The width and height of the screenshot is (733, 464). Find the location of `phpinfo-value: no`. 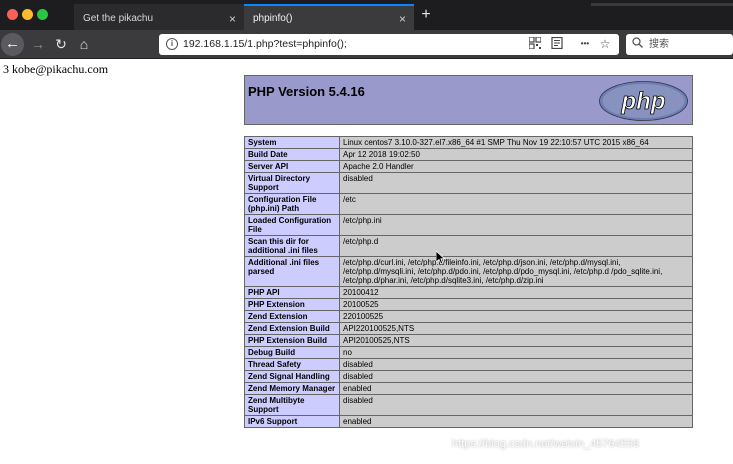

phpinfo-value: no is located at coordinates (516, 352).